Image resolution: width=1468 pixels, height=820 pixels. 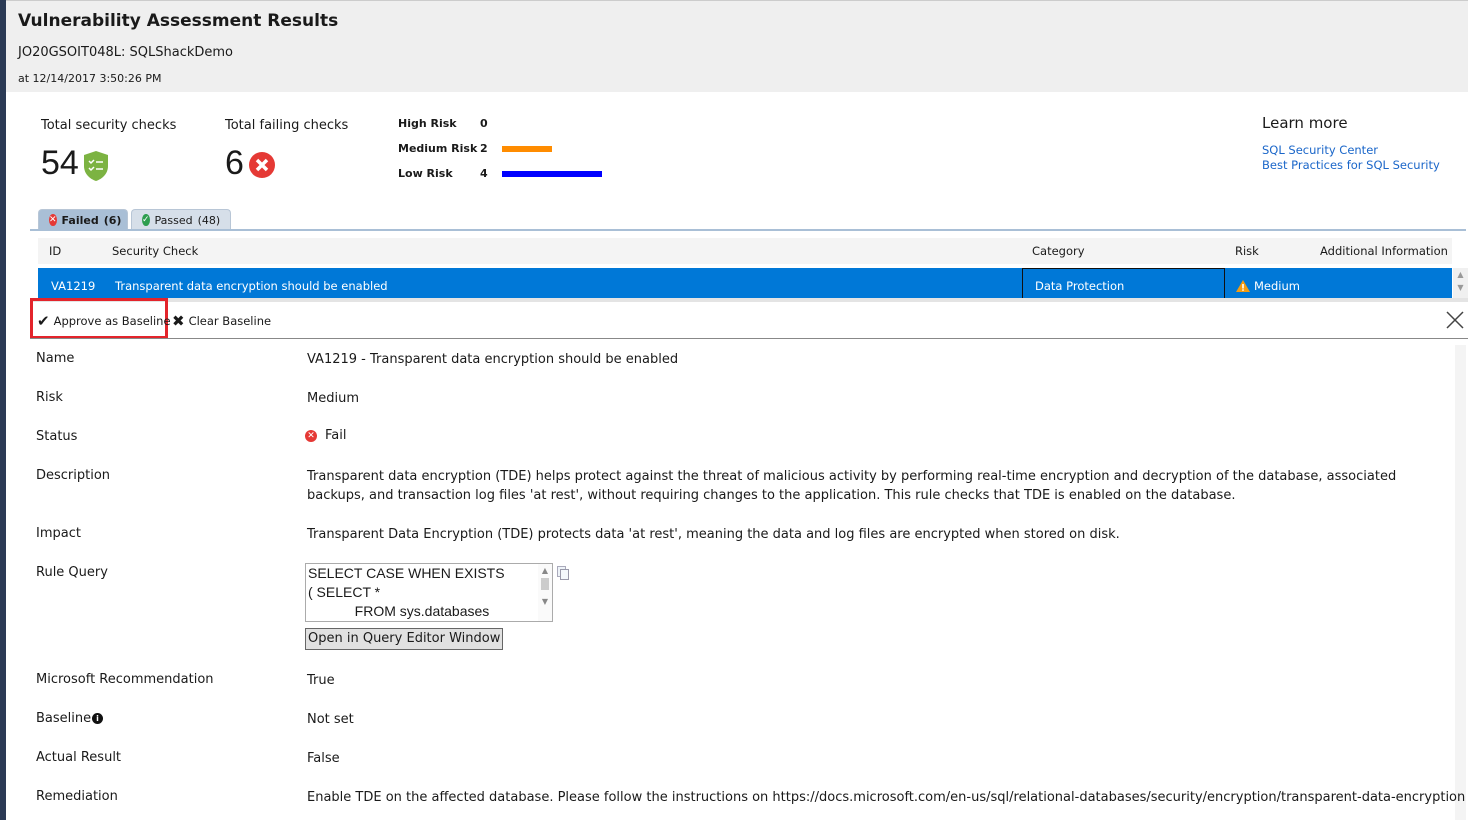 I want to click on query-line: FROM sys.databases, so click(x=399, y=611).